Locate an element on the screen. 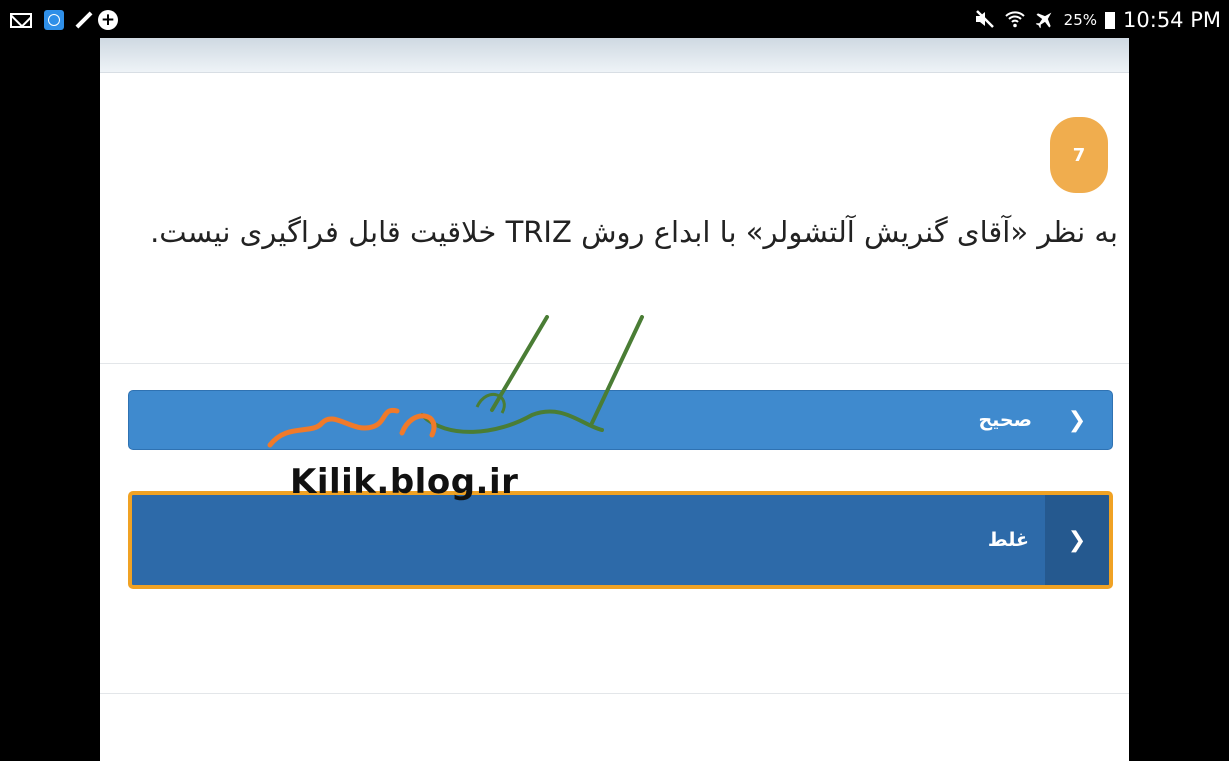 This screenshot has width=1229, height=761. battery-percentage: 25% is located at coordinates (1080, 20).